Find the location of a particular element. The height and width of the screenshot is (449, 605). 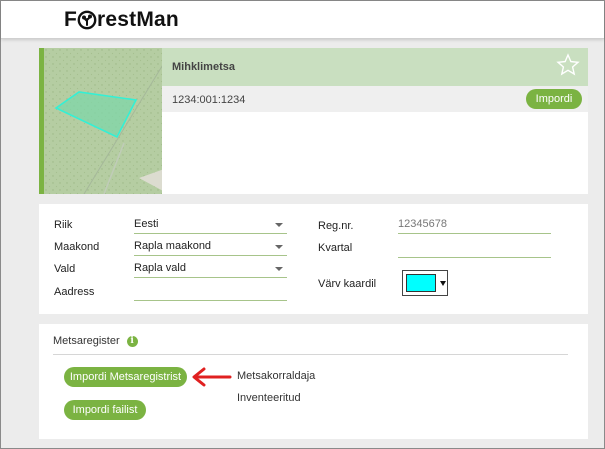

import-from-register-button: Impordi Metsaregistrist is located at coordinates (125, 377).